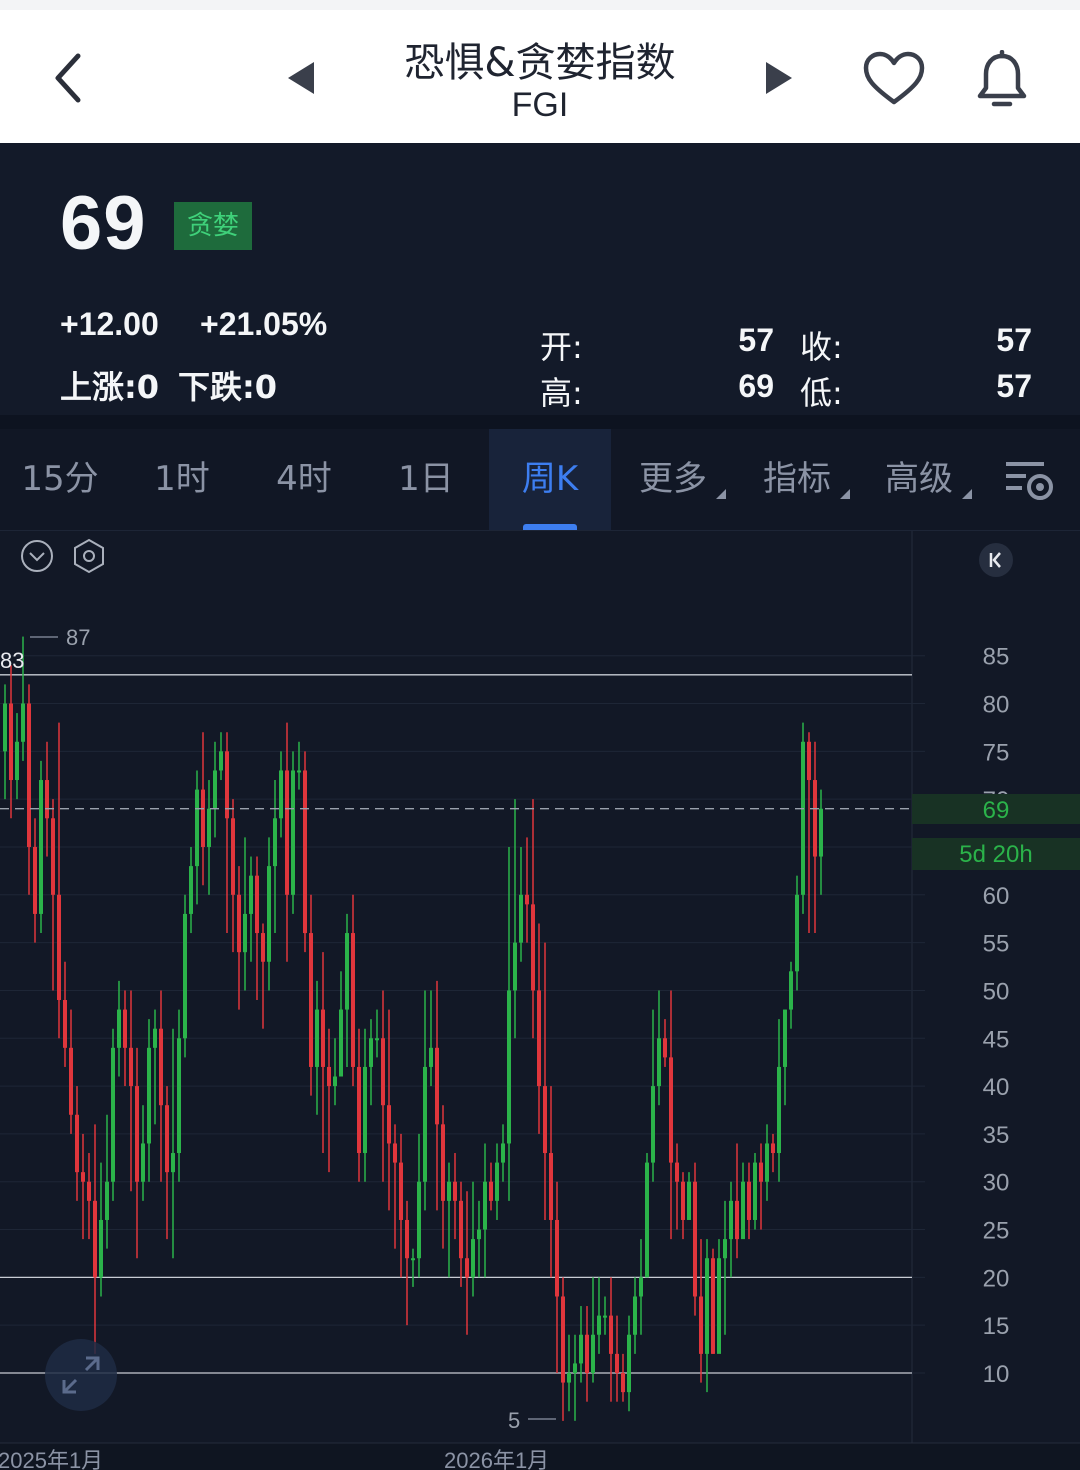 Image resolution: width=1080 pixels, height=1470 pixels. What do you see at coordinates (81, 1375) in the screenshot?
I see `fullscreen-button` at bounding box center [81, 1375].